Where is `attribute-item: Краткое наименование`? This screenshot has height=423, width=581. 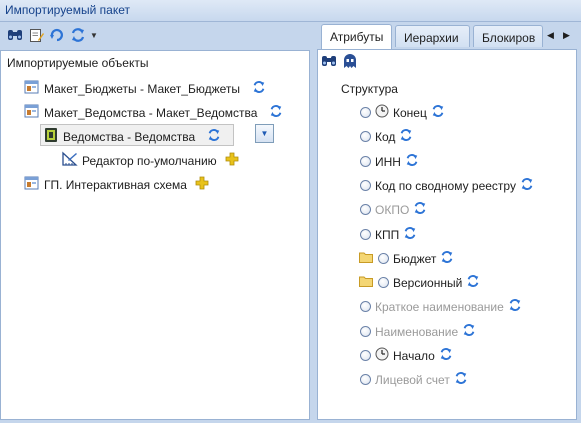
attribute-item: Краткое наименование is located at coordinates (441, 306).